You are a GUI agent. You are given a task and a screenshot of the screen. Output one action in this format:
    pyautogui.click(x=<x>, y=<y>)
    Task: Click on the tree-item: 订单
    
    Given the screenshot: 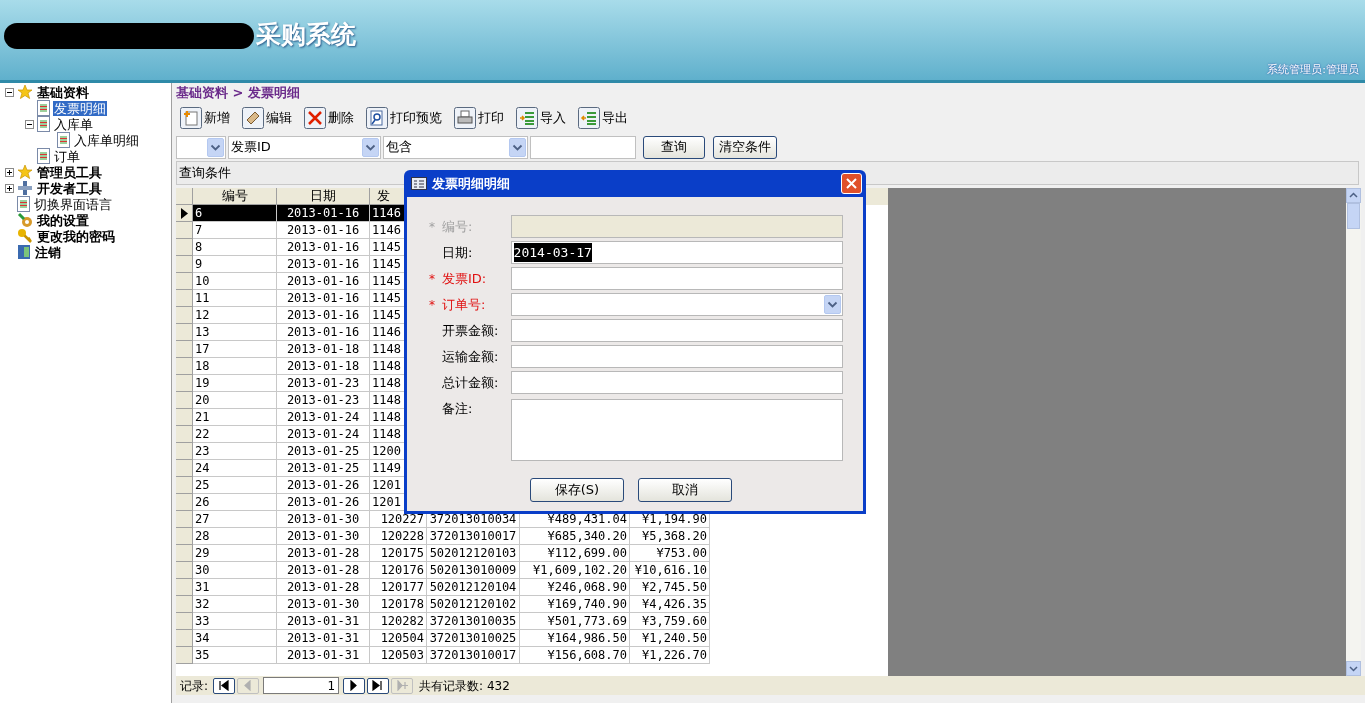 What is the action you would take?
    pyautogui.click(x=67, y=156)
    